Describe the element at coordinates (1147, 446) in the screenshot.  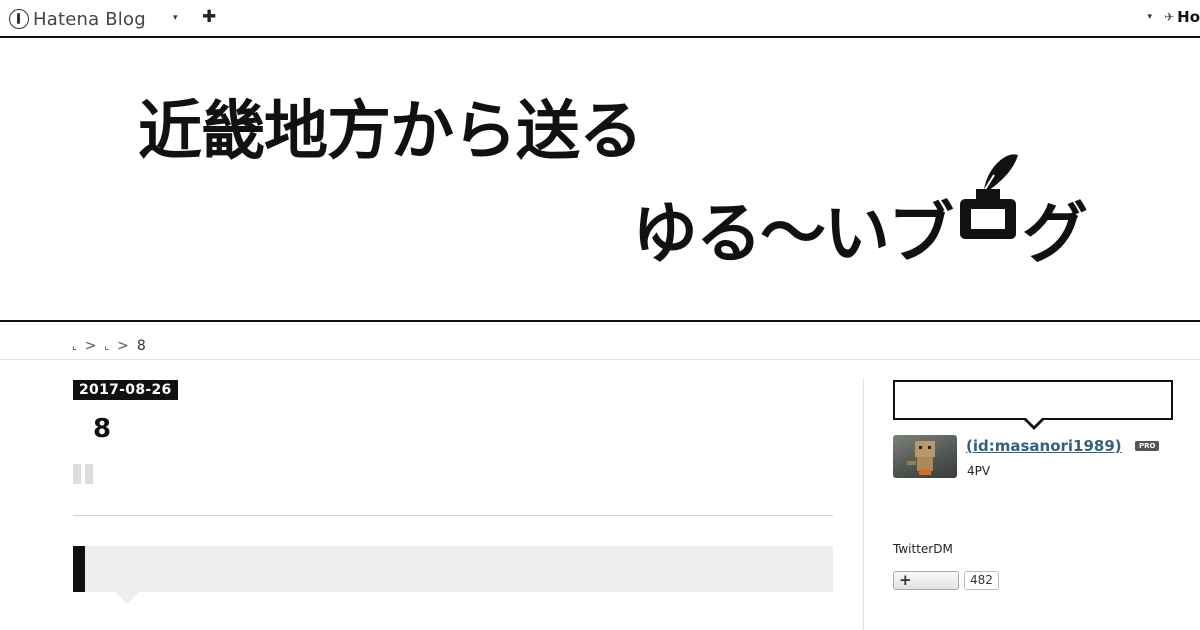
I see `pro-badge: PRO` at that location.